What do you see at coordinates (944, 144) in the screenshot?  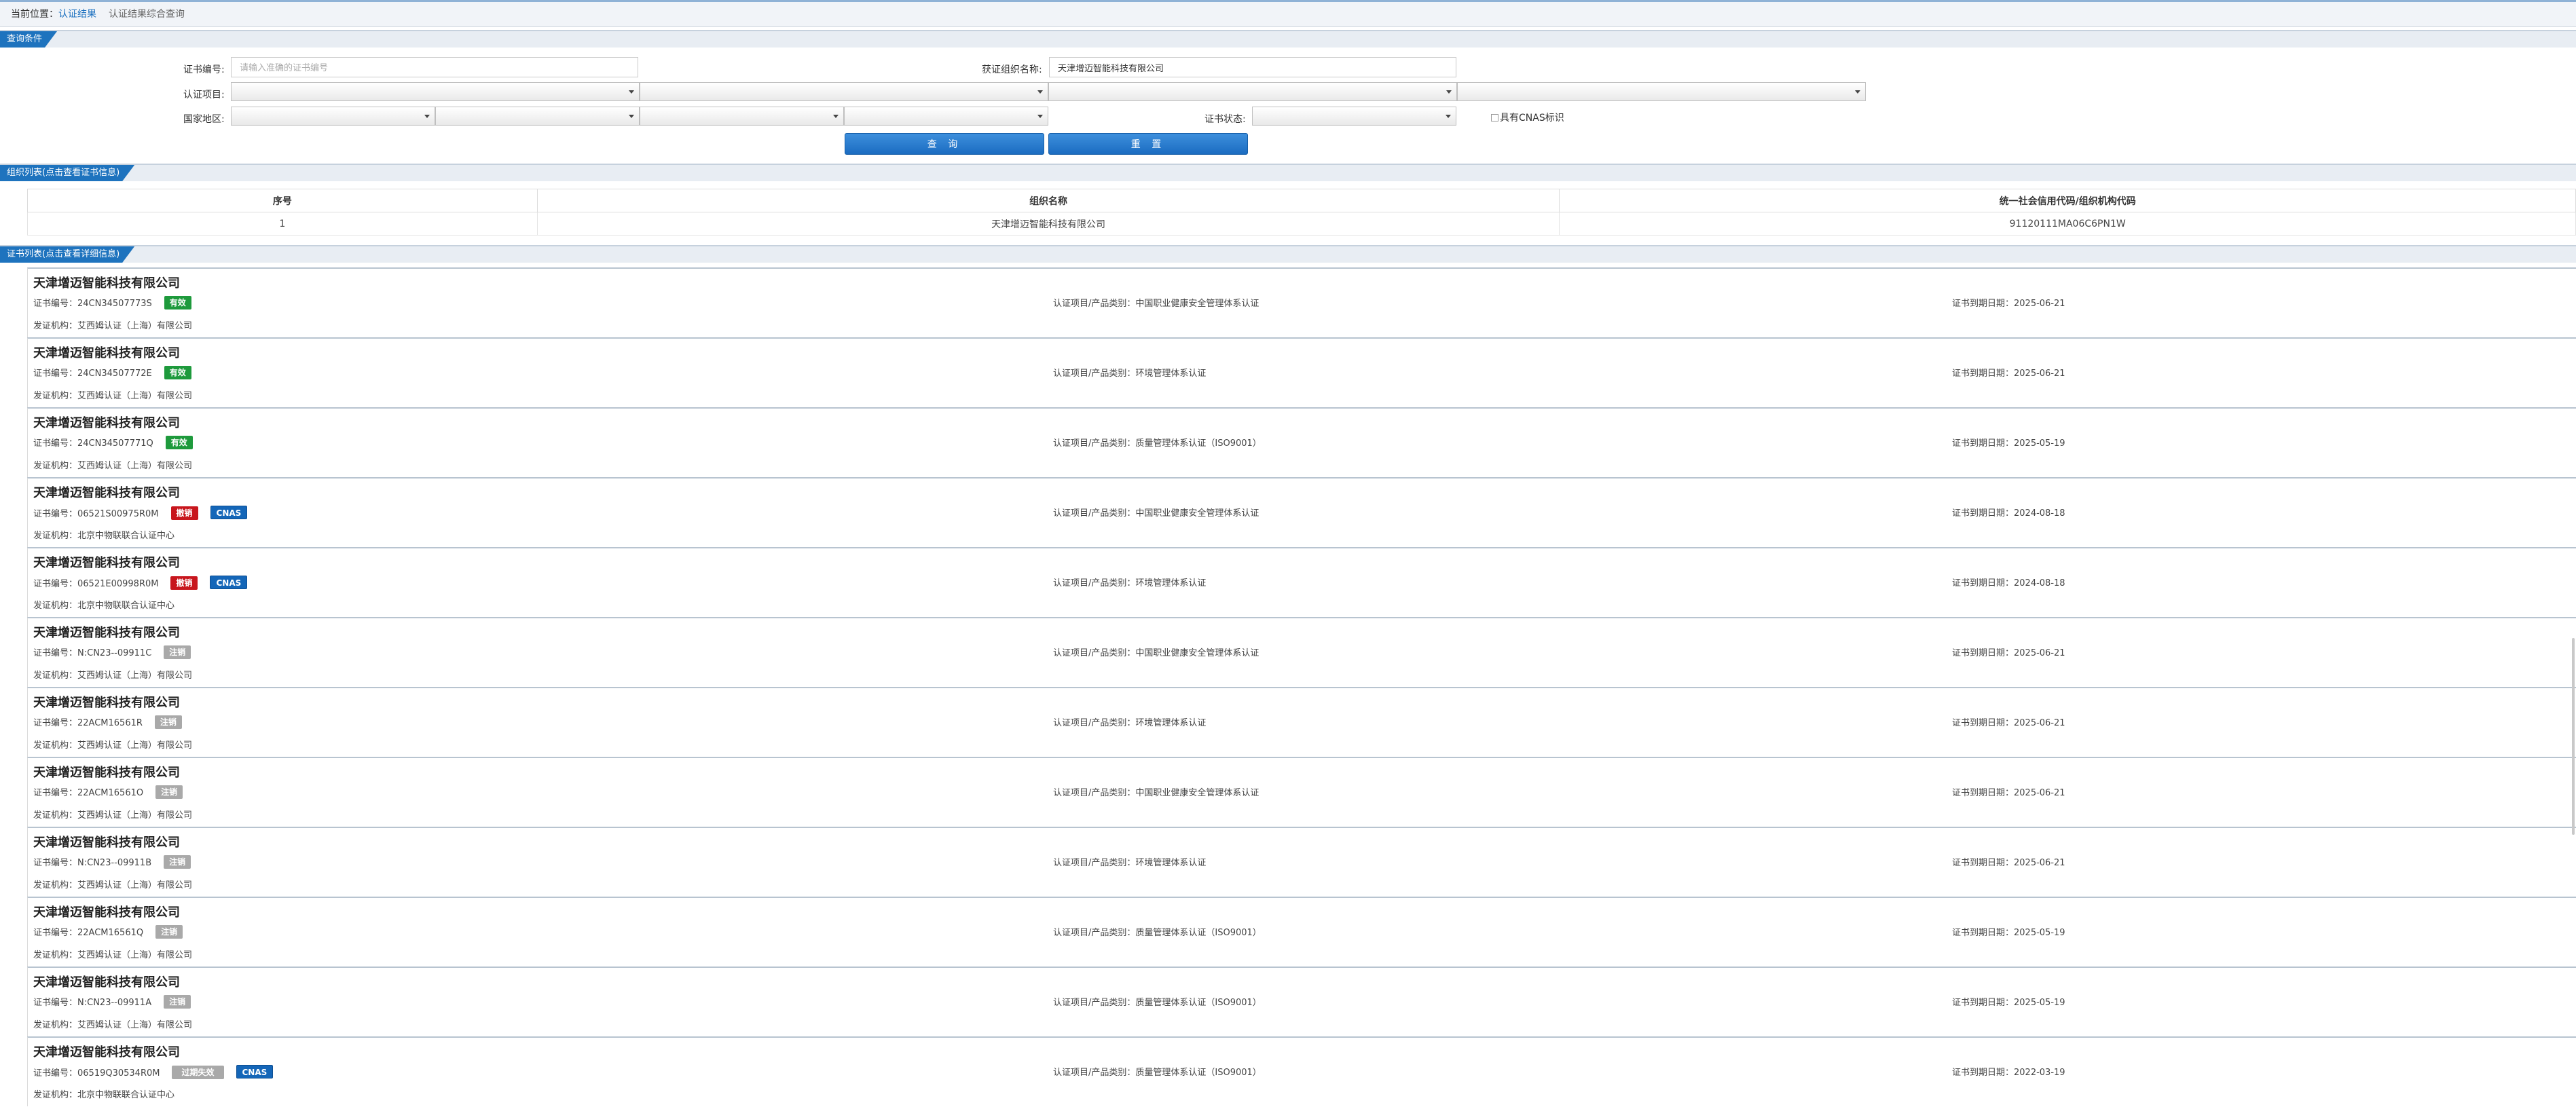 I see `search-button: 查 询` at bounding box center [944, 144].